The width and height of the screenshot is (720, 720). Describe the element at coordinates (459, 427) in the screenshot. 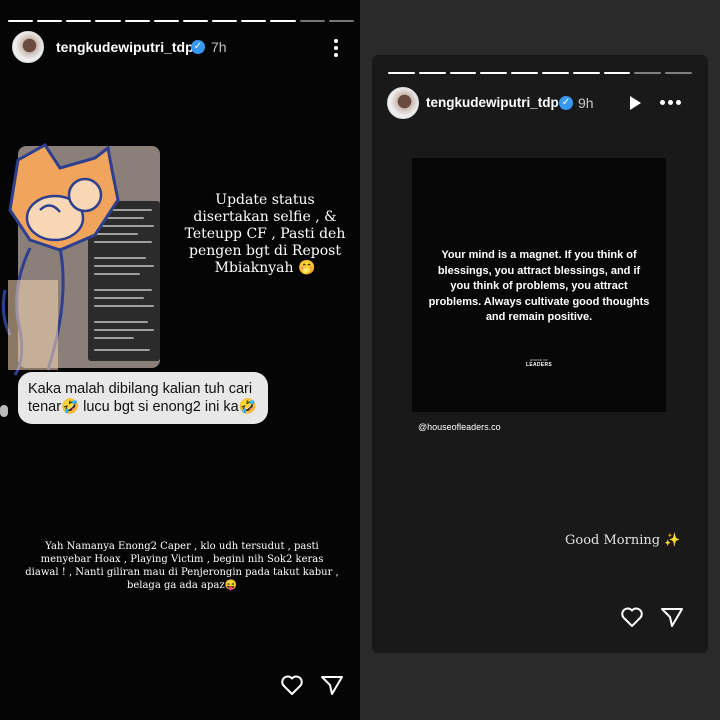

I see `mention-tag: @houseofleaders.co` at that location.